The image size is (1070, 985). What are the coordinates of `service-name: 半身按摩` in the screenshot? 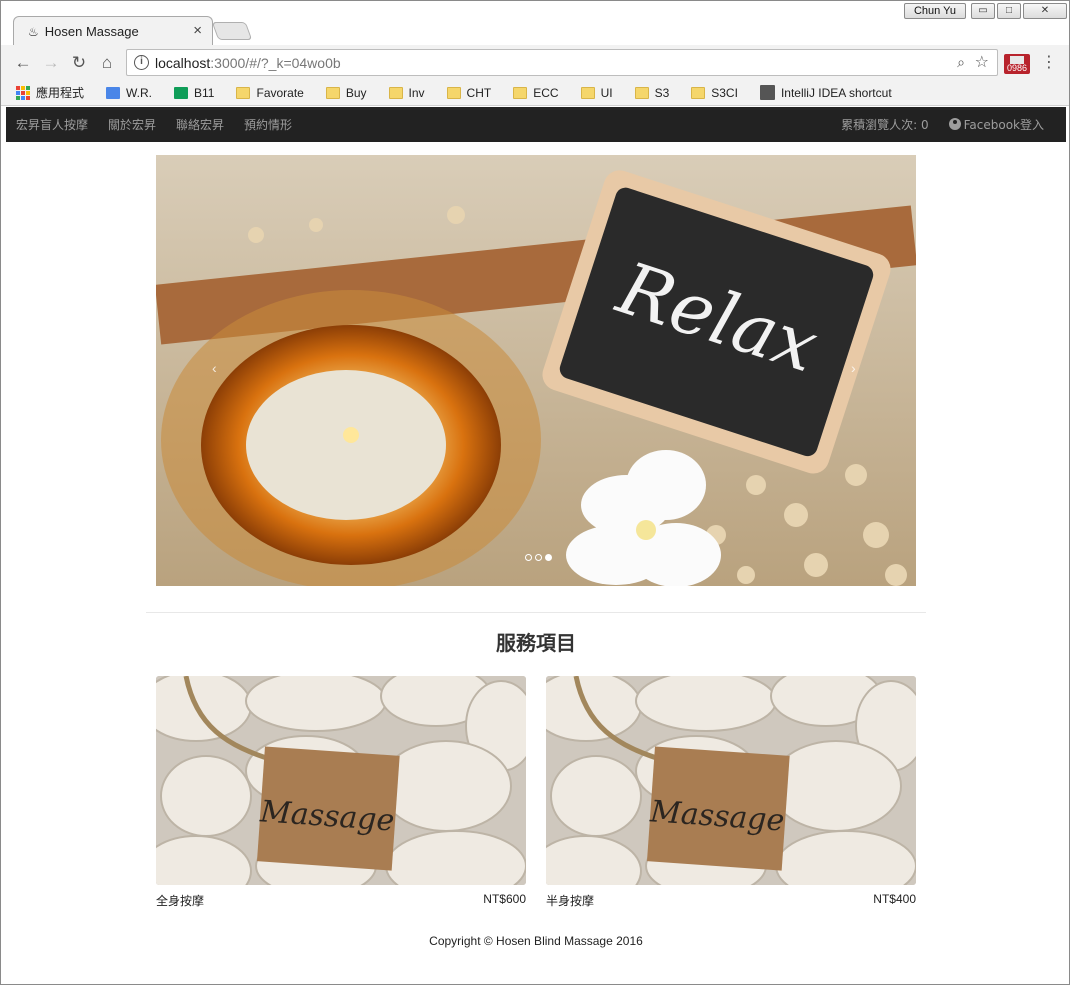 It's located at (570, 901).